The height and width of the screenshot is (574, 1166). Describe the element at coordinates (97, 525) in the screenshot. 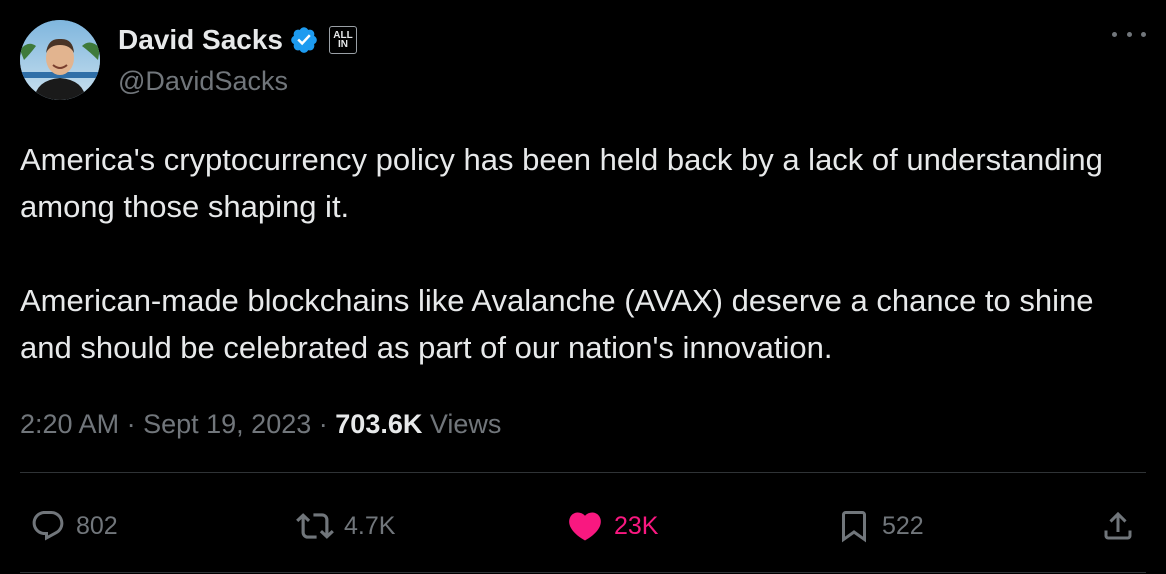

I see `reply-count: 802` at that location.